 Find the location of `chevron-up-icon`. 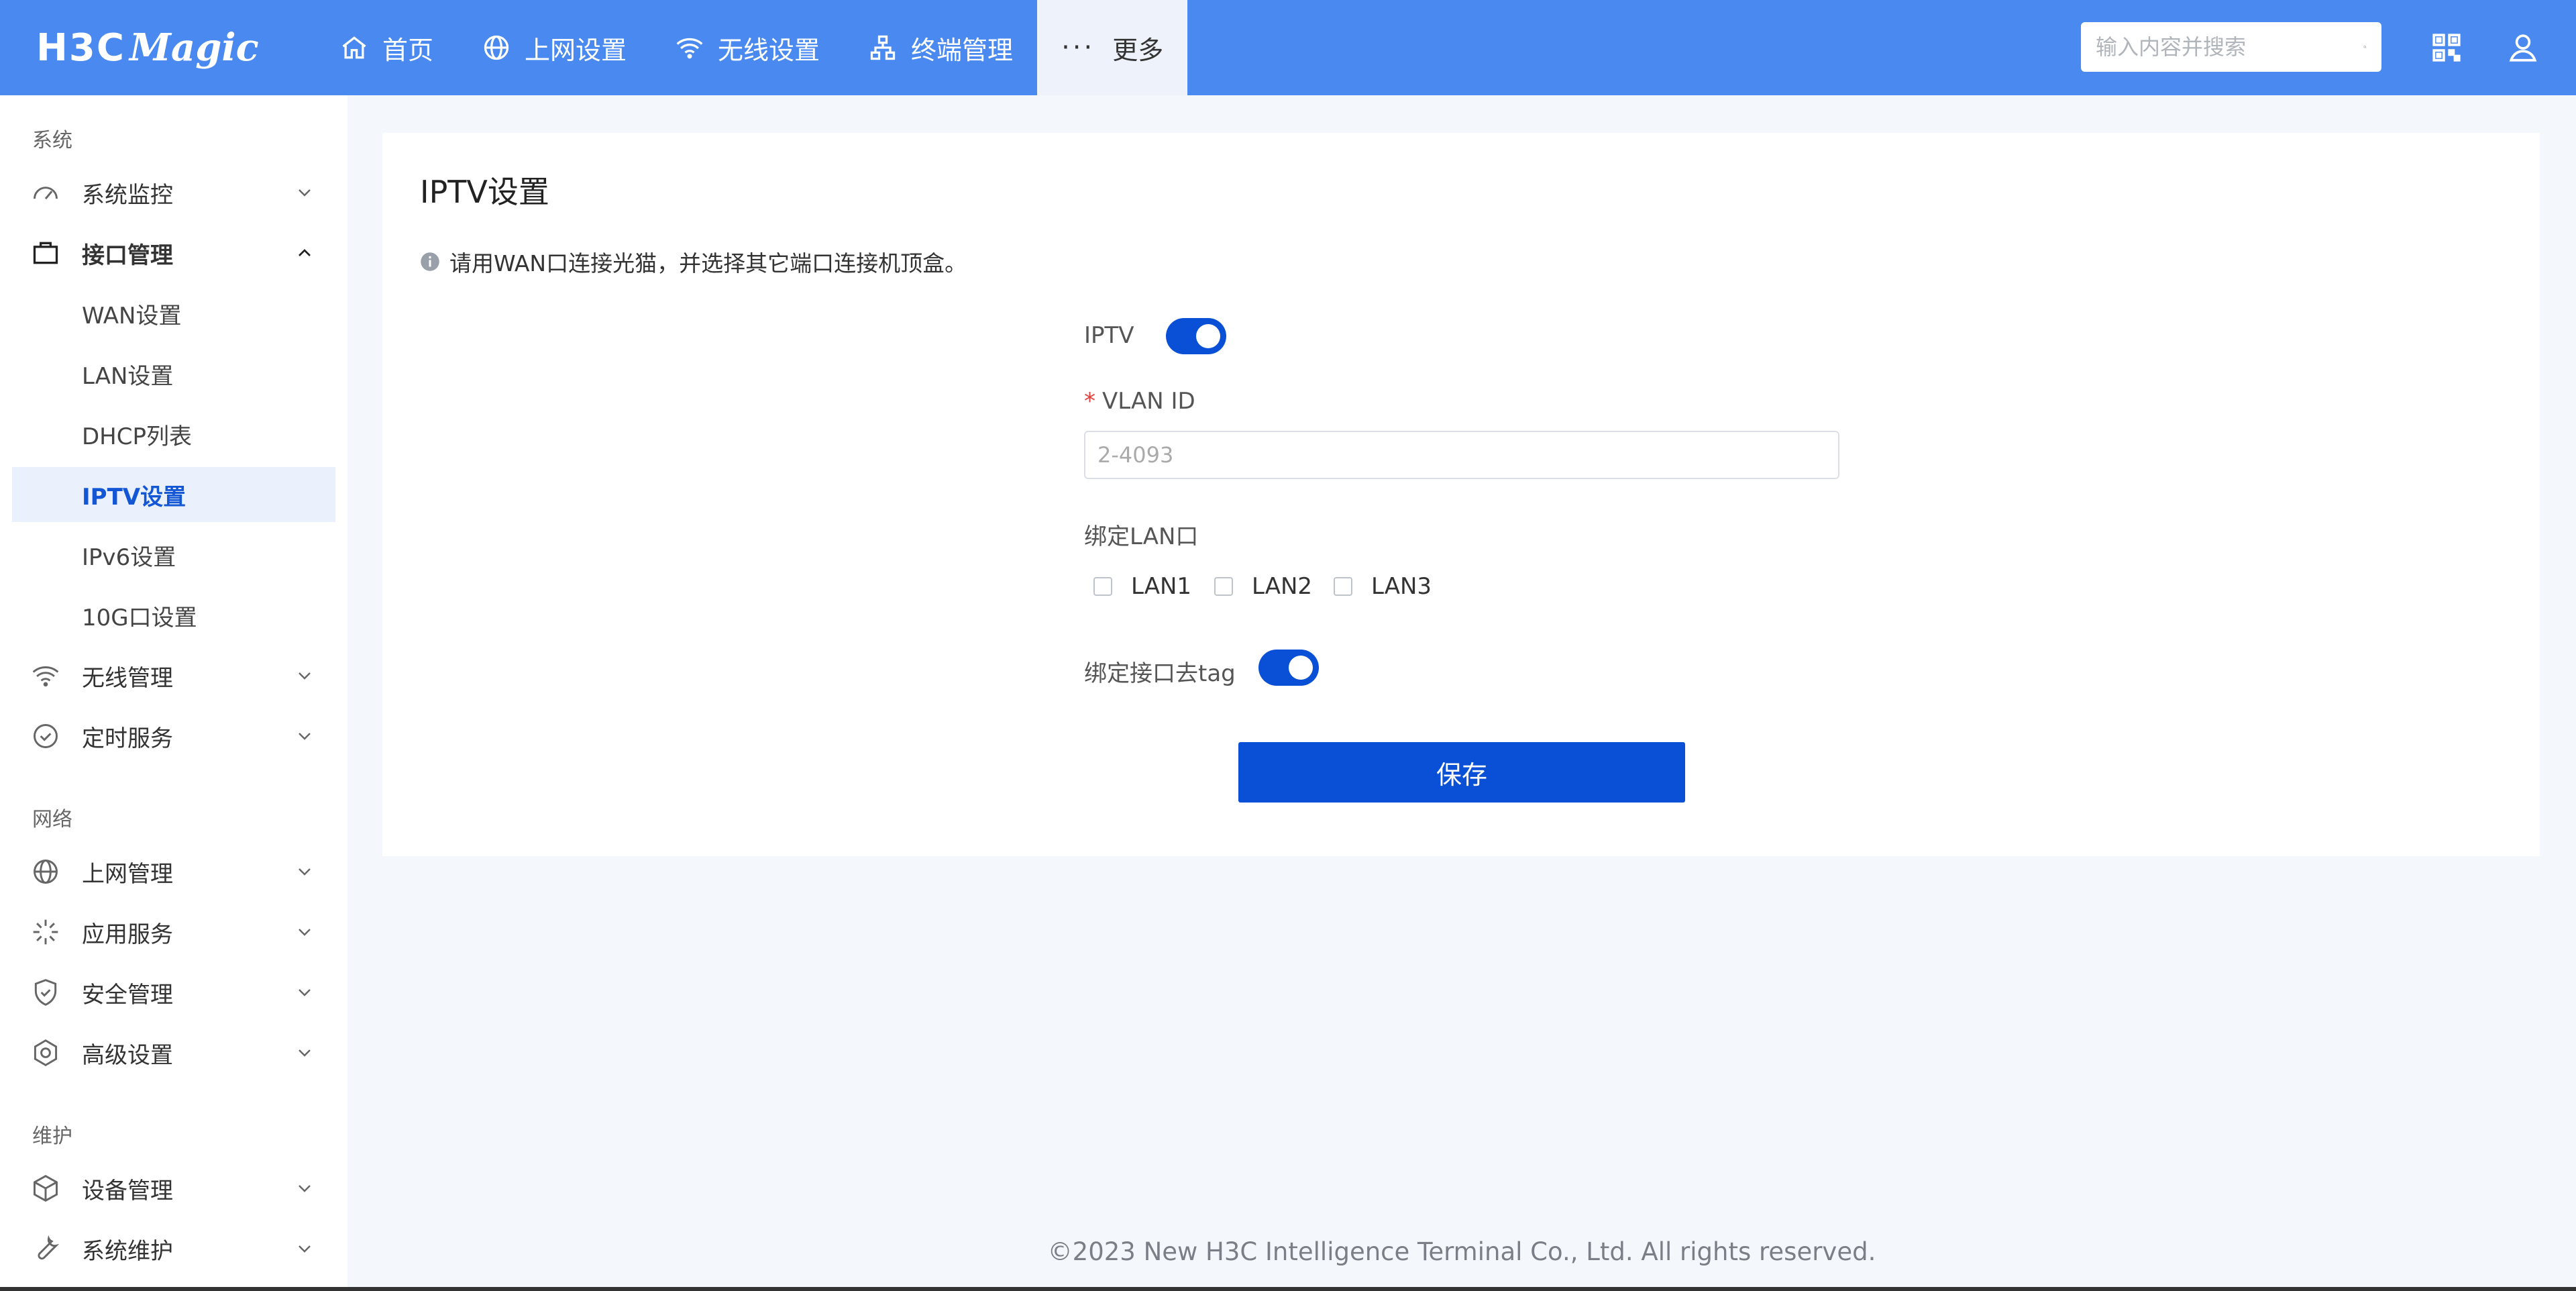

chevron-up-icon is located at coordinates (305, 252).